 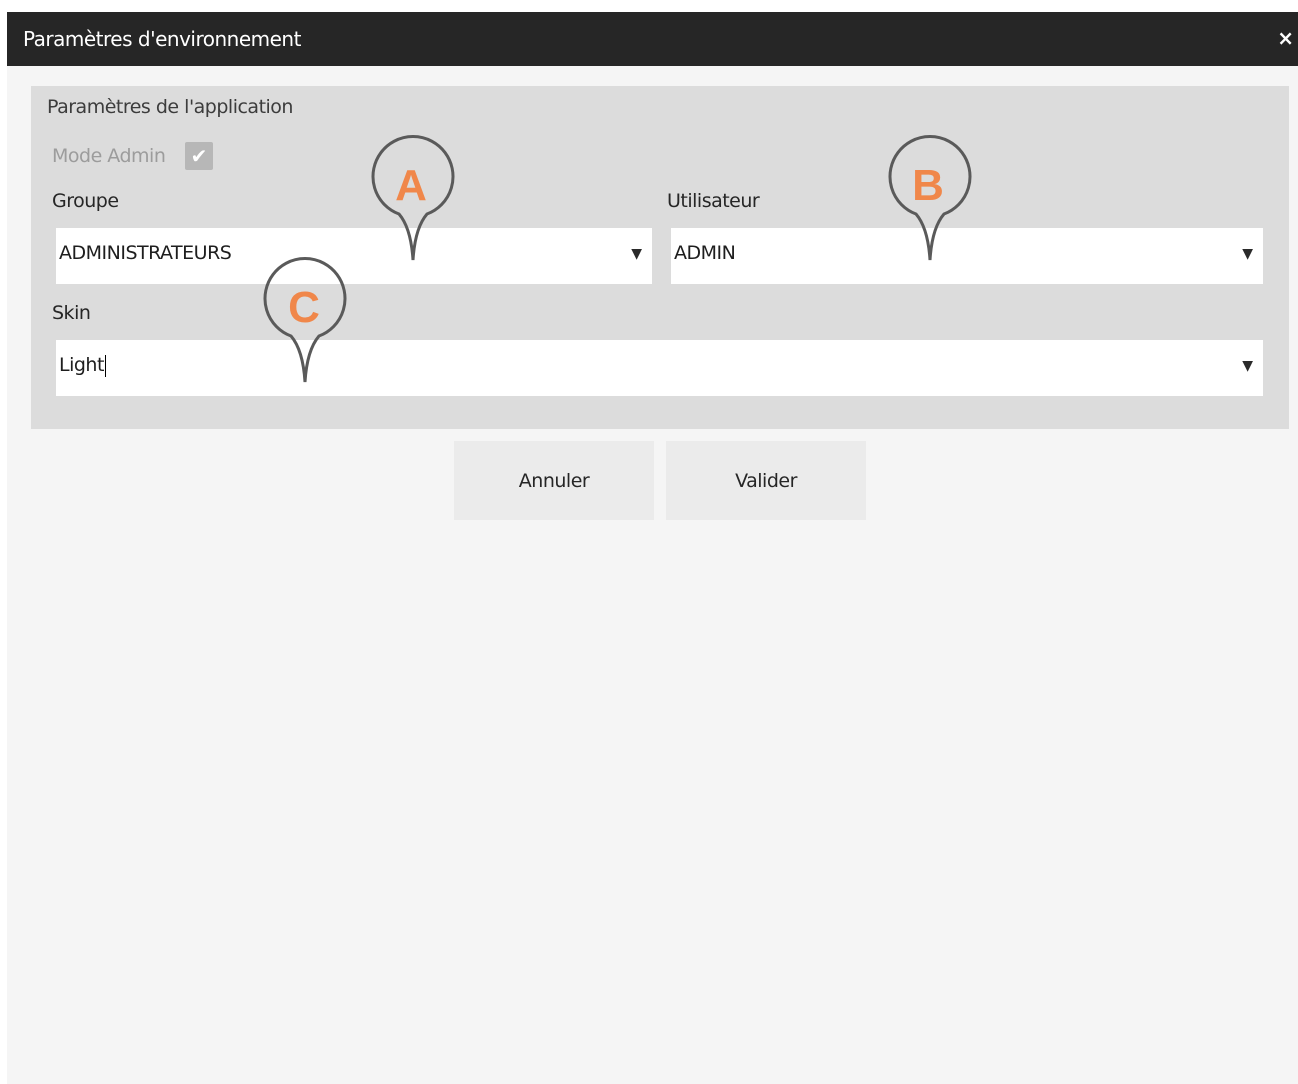 What do you see at coordinates (109, 156) in the screenshot?
I see `admin-mode-label: Mode Admin` at bounding box center [109, 156].